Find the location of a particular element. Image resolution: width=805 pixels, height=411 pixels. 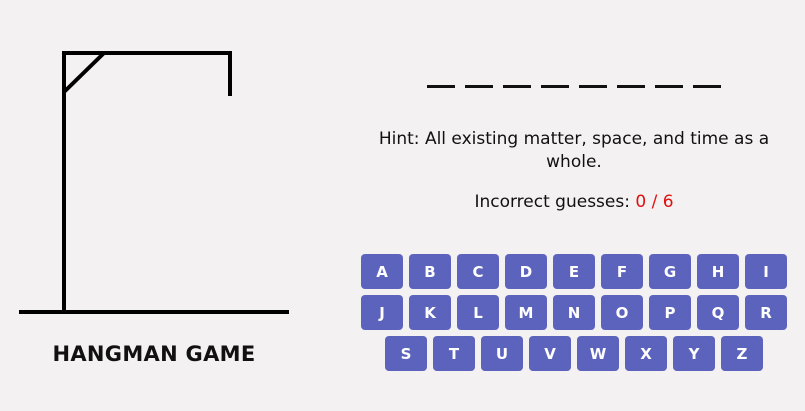

key-c-button: C is located at coordinates (478, 271).